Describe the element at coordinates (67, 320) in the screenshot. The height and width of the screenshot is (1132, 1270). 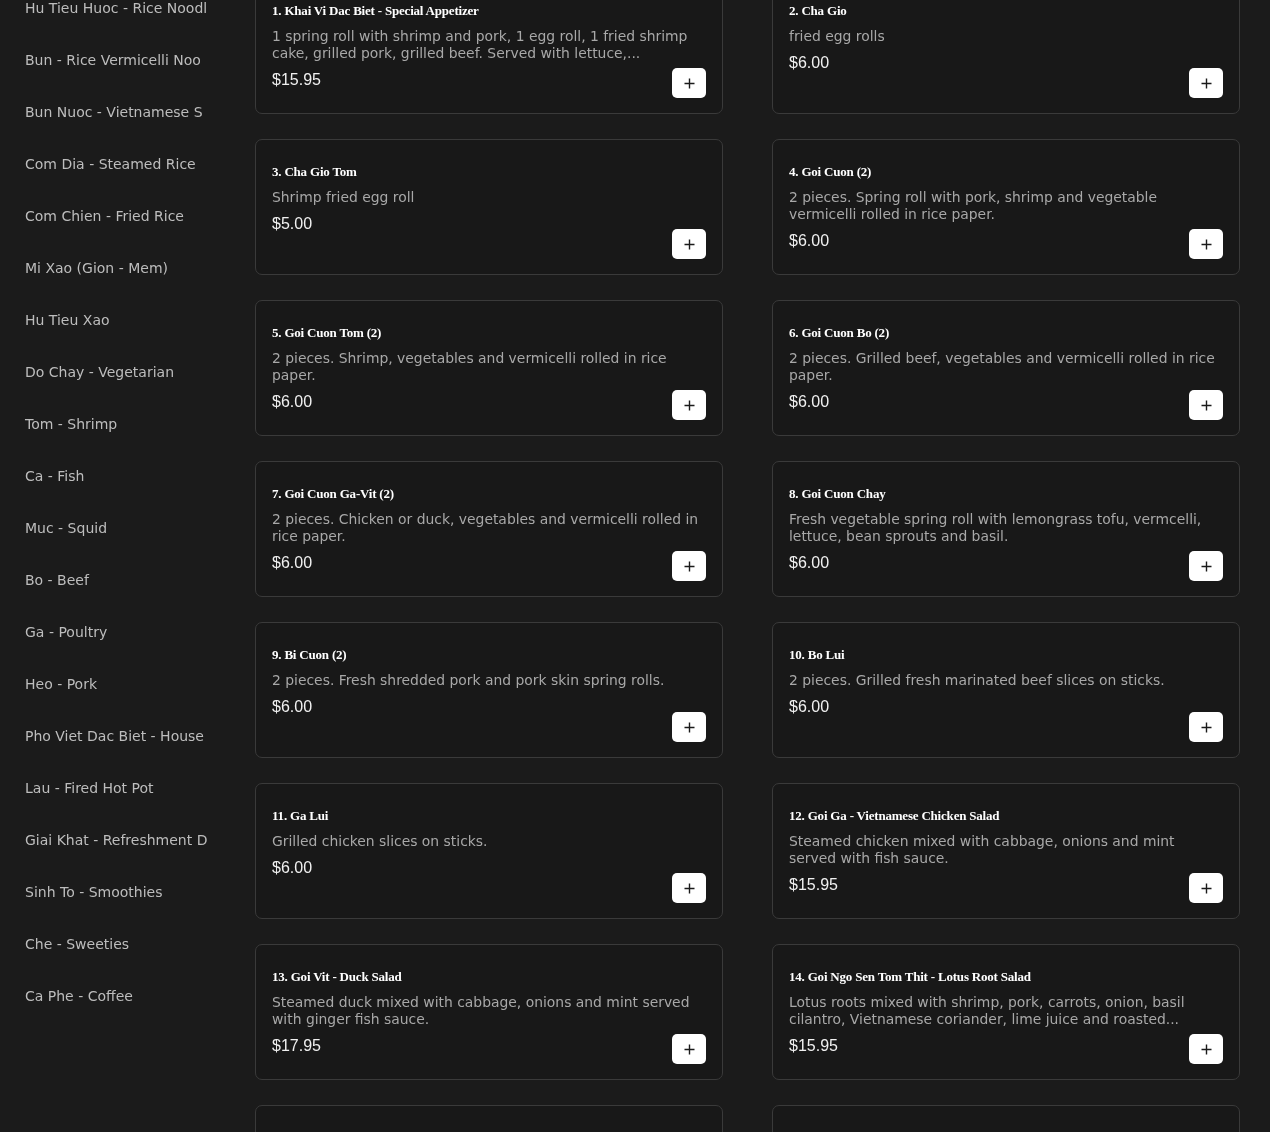
I see `category-link: Hu Tieu Xao` at that location.